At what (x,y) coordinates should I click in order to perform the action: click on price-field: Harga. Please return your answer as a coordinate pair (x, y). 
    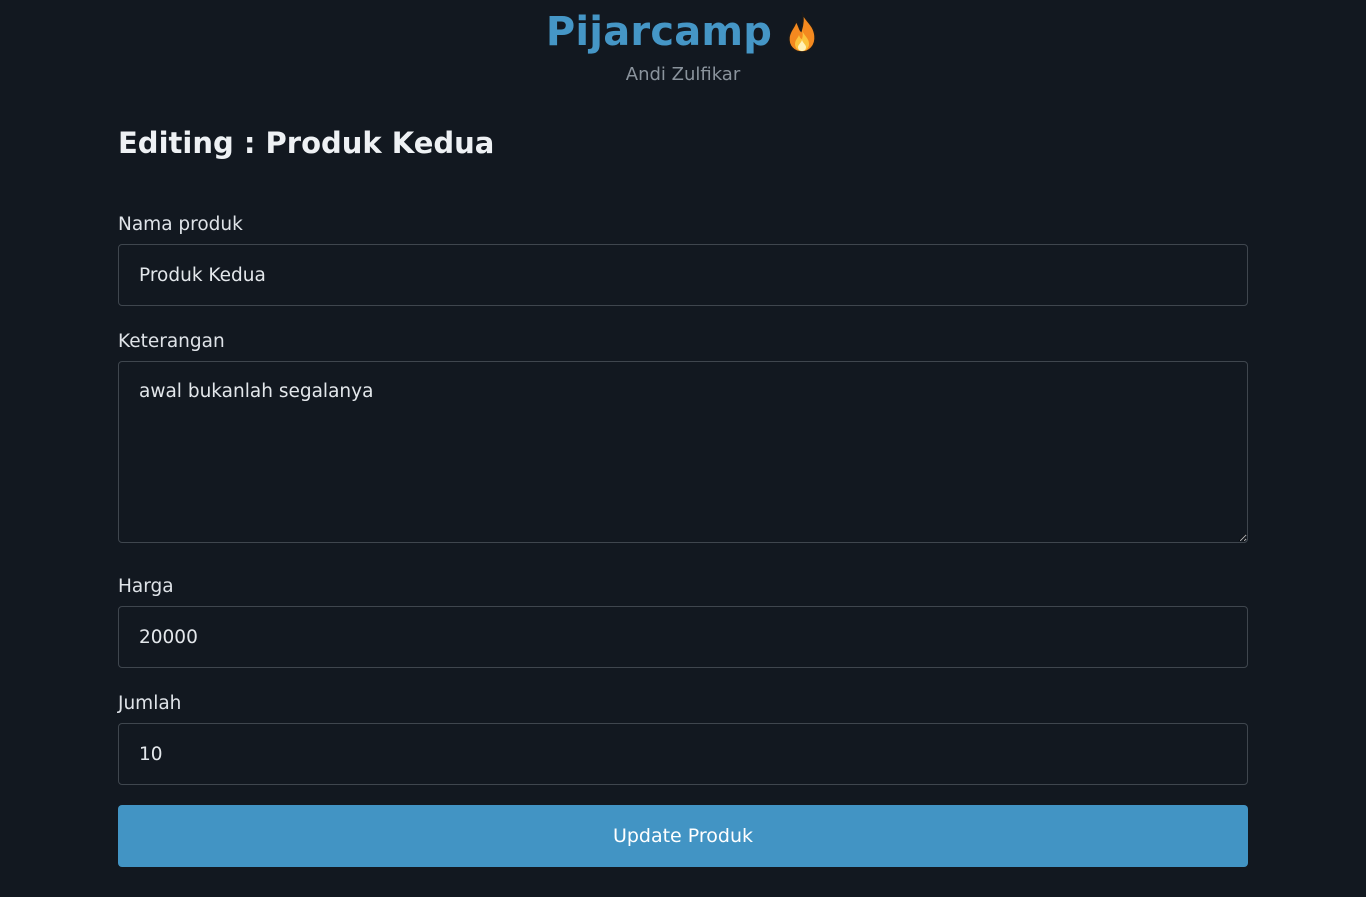
    Looking at the image, I should click on (683, 622).